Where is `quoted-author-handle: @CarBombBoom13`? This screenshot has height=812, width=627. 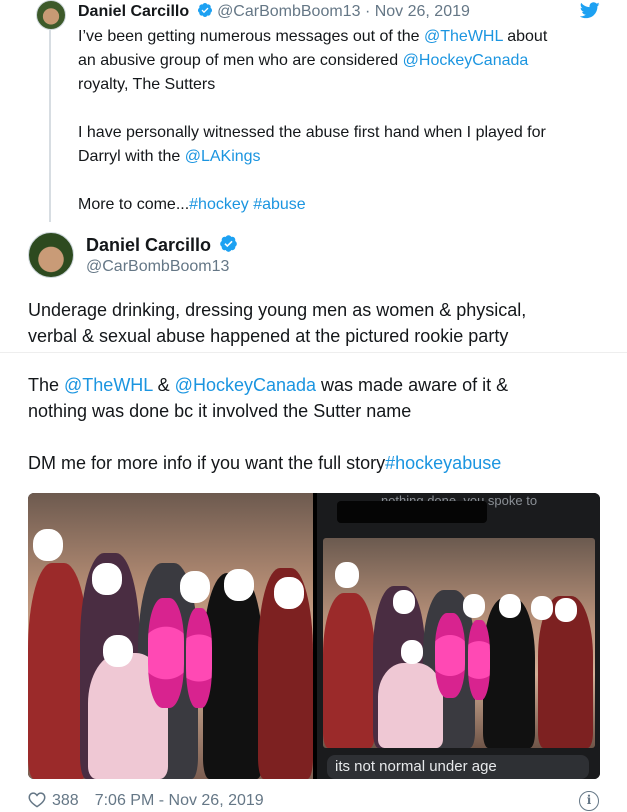
quoted-author-handle: @CarBombBoom13 is located at coordinates (288, 11).